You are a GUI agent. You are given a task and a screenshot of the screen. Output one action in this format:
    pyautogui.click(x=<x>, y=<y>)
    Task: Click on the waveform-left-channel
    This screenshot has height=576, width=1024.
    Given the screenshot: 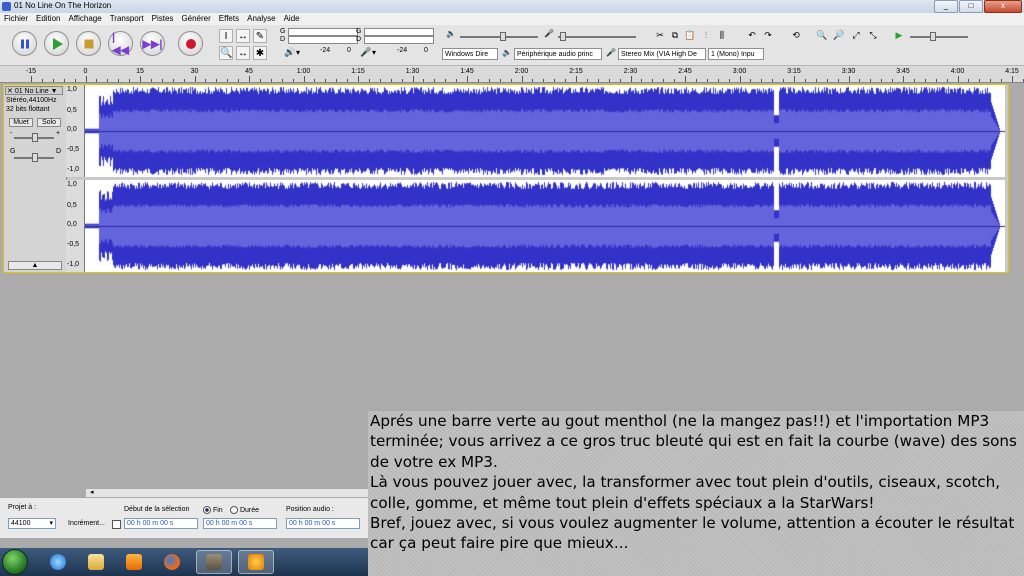 What is the action you would take?
    pyautogui.click(x=545, y=131)
    